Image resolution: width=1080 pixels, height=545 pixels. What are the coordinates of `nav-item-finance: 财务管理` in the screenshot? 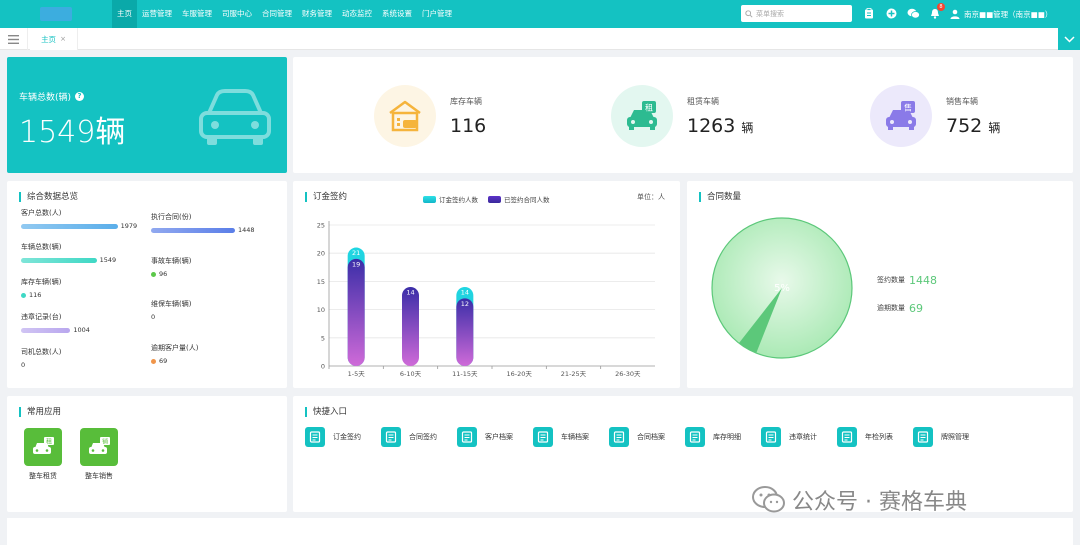 It's located at (317, 14).